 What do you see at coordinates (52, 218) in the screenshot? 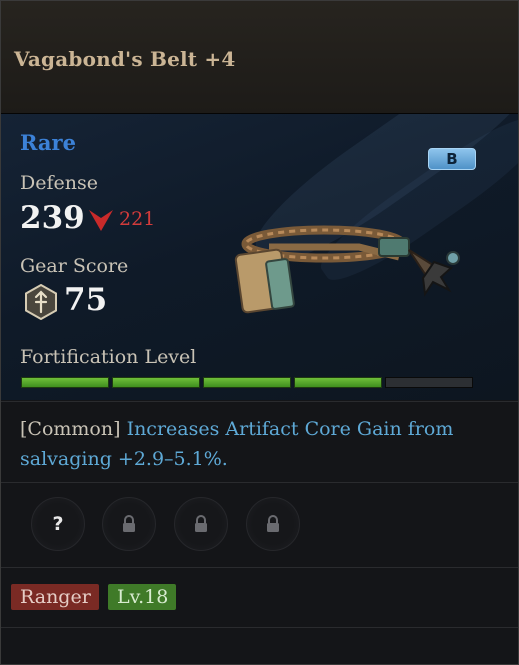
I see `defense-value: 239` at bounding box center [52, 218].